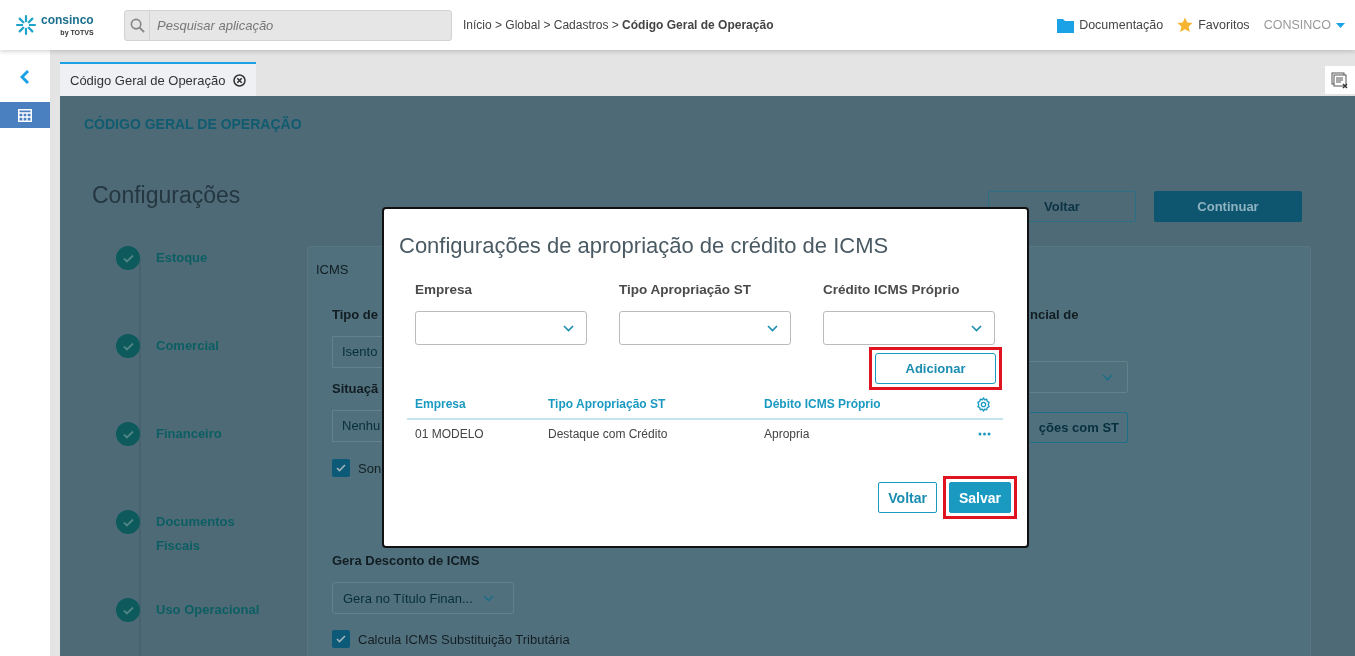  What do you see at coordinates (67, 20) in the screenshot?
I see `logo-text: consinco` at bounding box center [67, 20].